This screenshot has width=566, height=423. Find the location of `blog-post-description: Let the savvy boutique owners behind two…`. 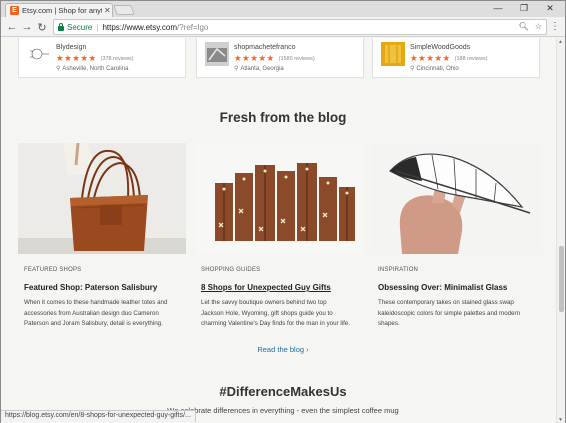

blog-post-description: Let the savvy boutique owners behind two… is located at coordinates (282, 314).